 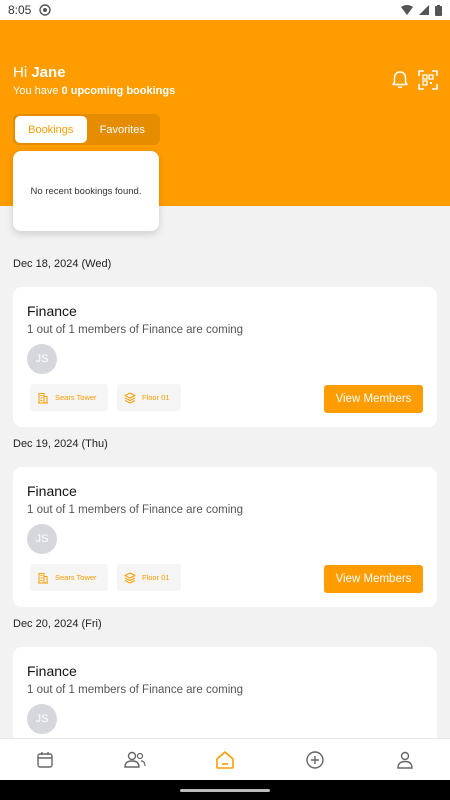 I want to click on signal-icon, so click(x=424, y=10).